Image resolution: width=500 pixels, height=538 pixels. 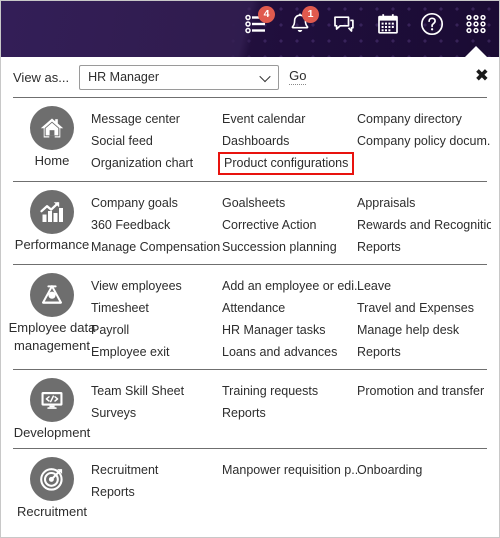 What do you see at coordinates (289, 391) in the screenshot?
I see `menu-link: Training requests` at bounding box center [289, 391].